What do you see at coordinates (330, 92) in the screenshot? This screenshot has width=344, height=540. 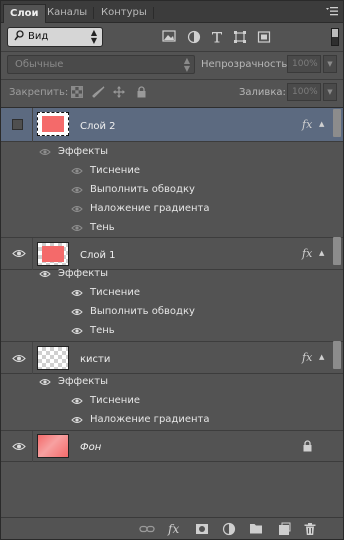 I see `fill-dropdown: ▼` at bounding box center [330, 92].